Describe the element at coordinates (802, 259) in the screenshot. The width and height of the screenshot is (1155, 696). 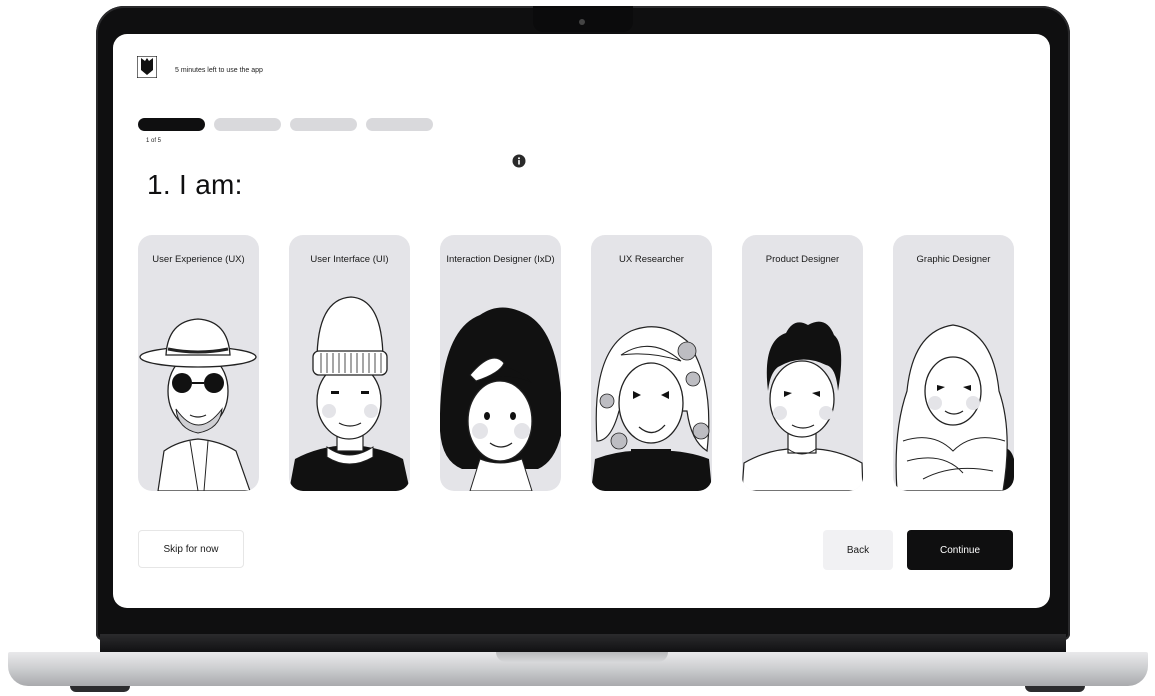
I see `role-card-label: Product Designer` at that location.